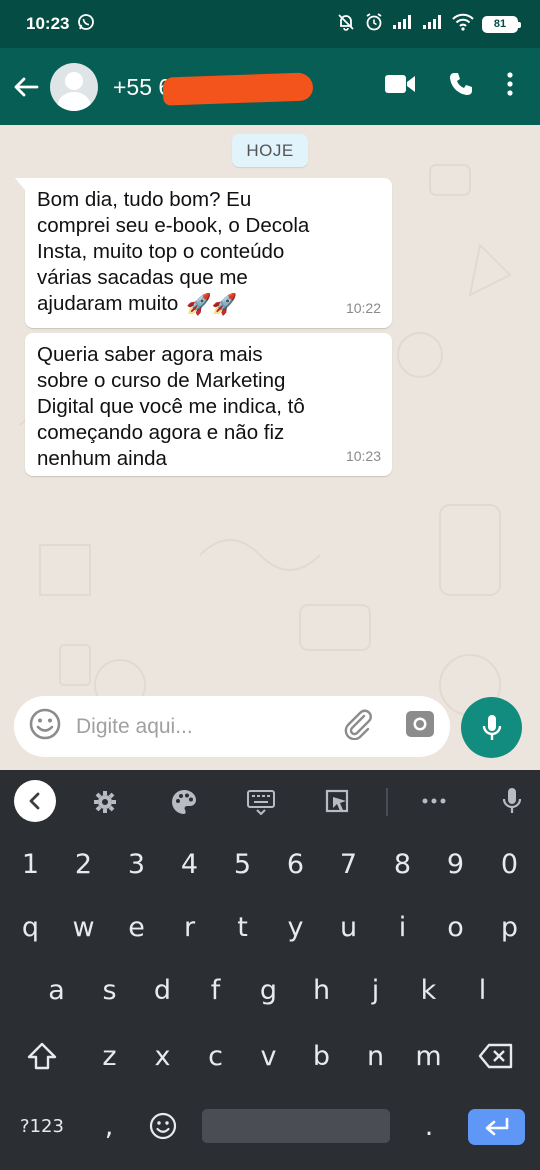 This screenshot has height=1170, width=540. I want to click on shift-key, so click(42, 1056).